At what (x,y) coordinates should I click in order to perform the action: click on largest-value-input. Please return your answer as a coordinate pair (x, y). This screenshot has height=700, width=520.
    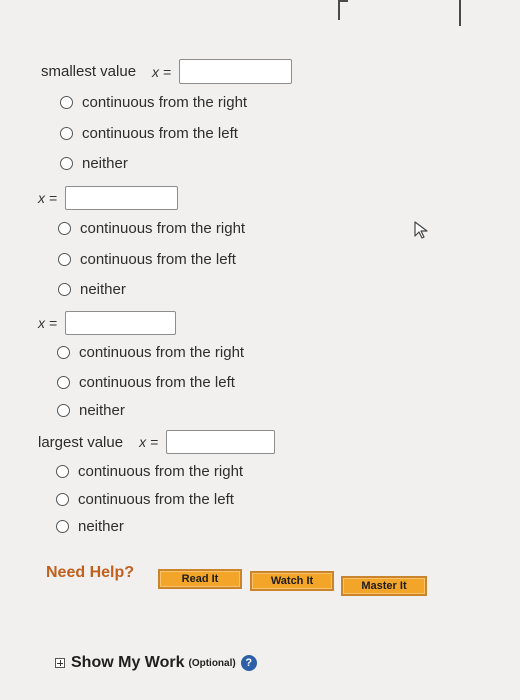
    Looking at the image, I should click on (221, 442).